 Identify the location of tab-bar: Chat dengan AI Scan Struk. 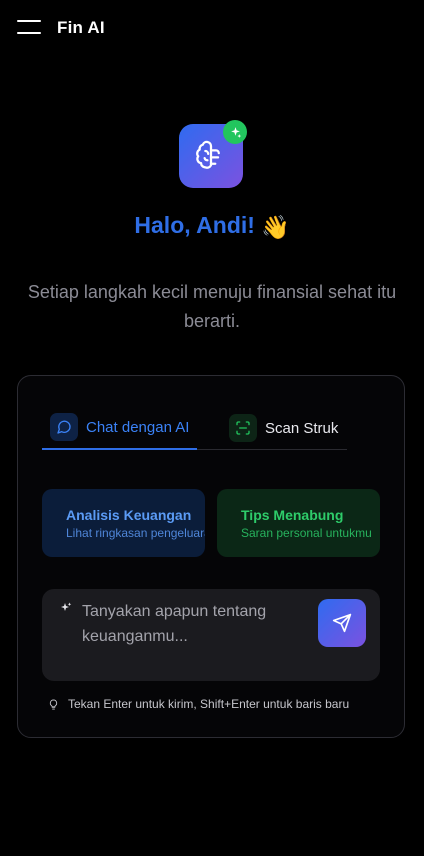
(194, 428).